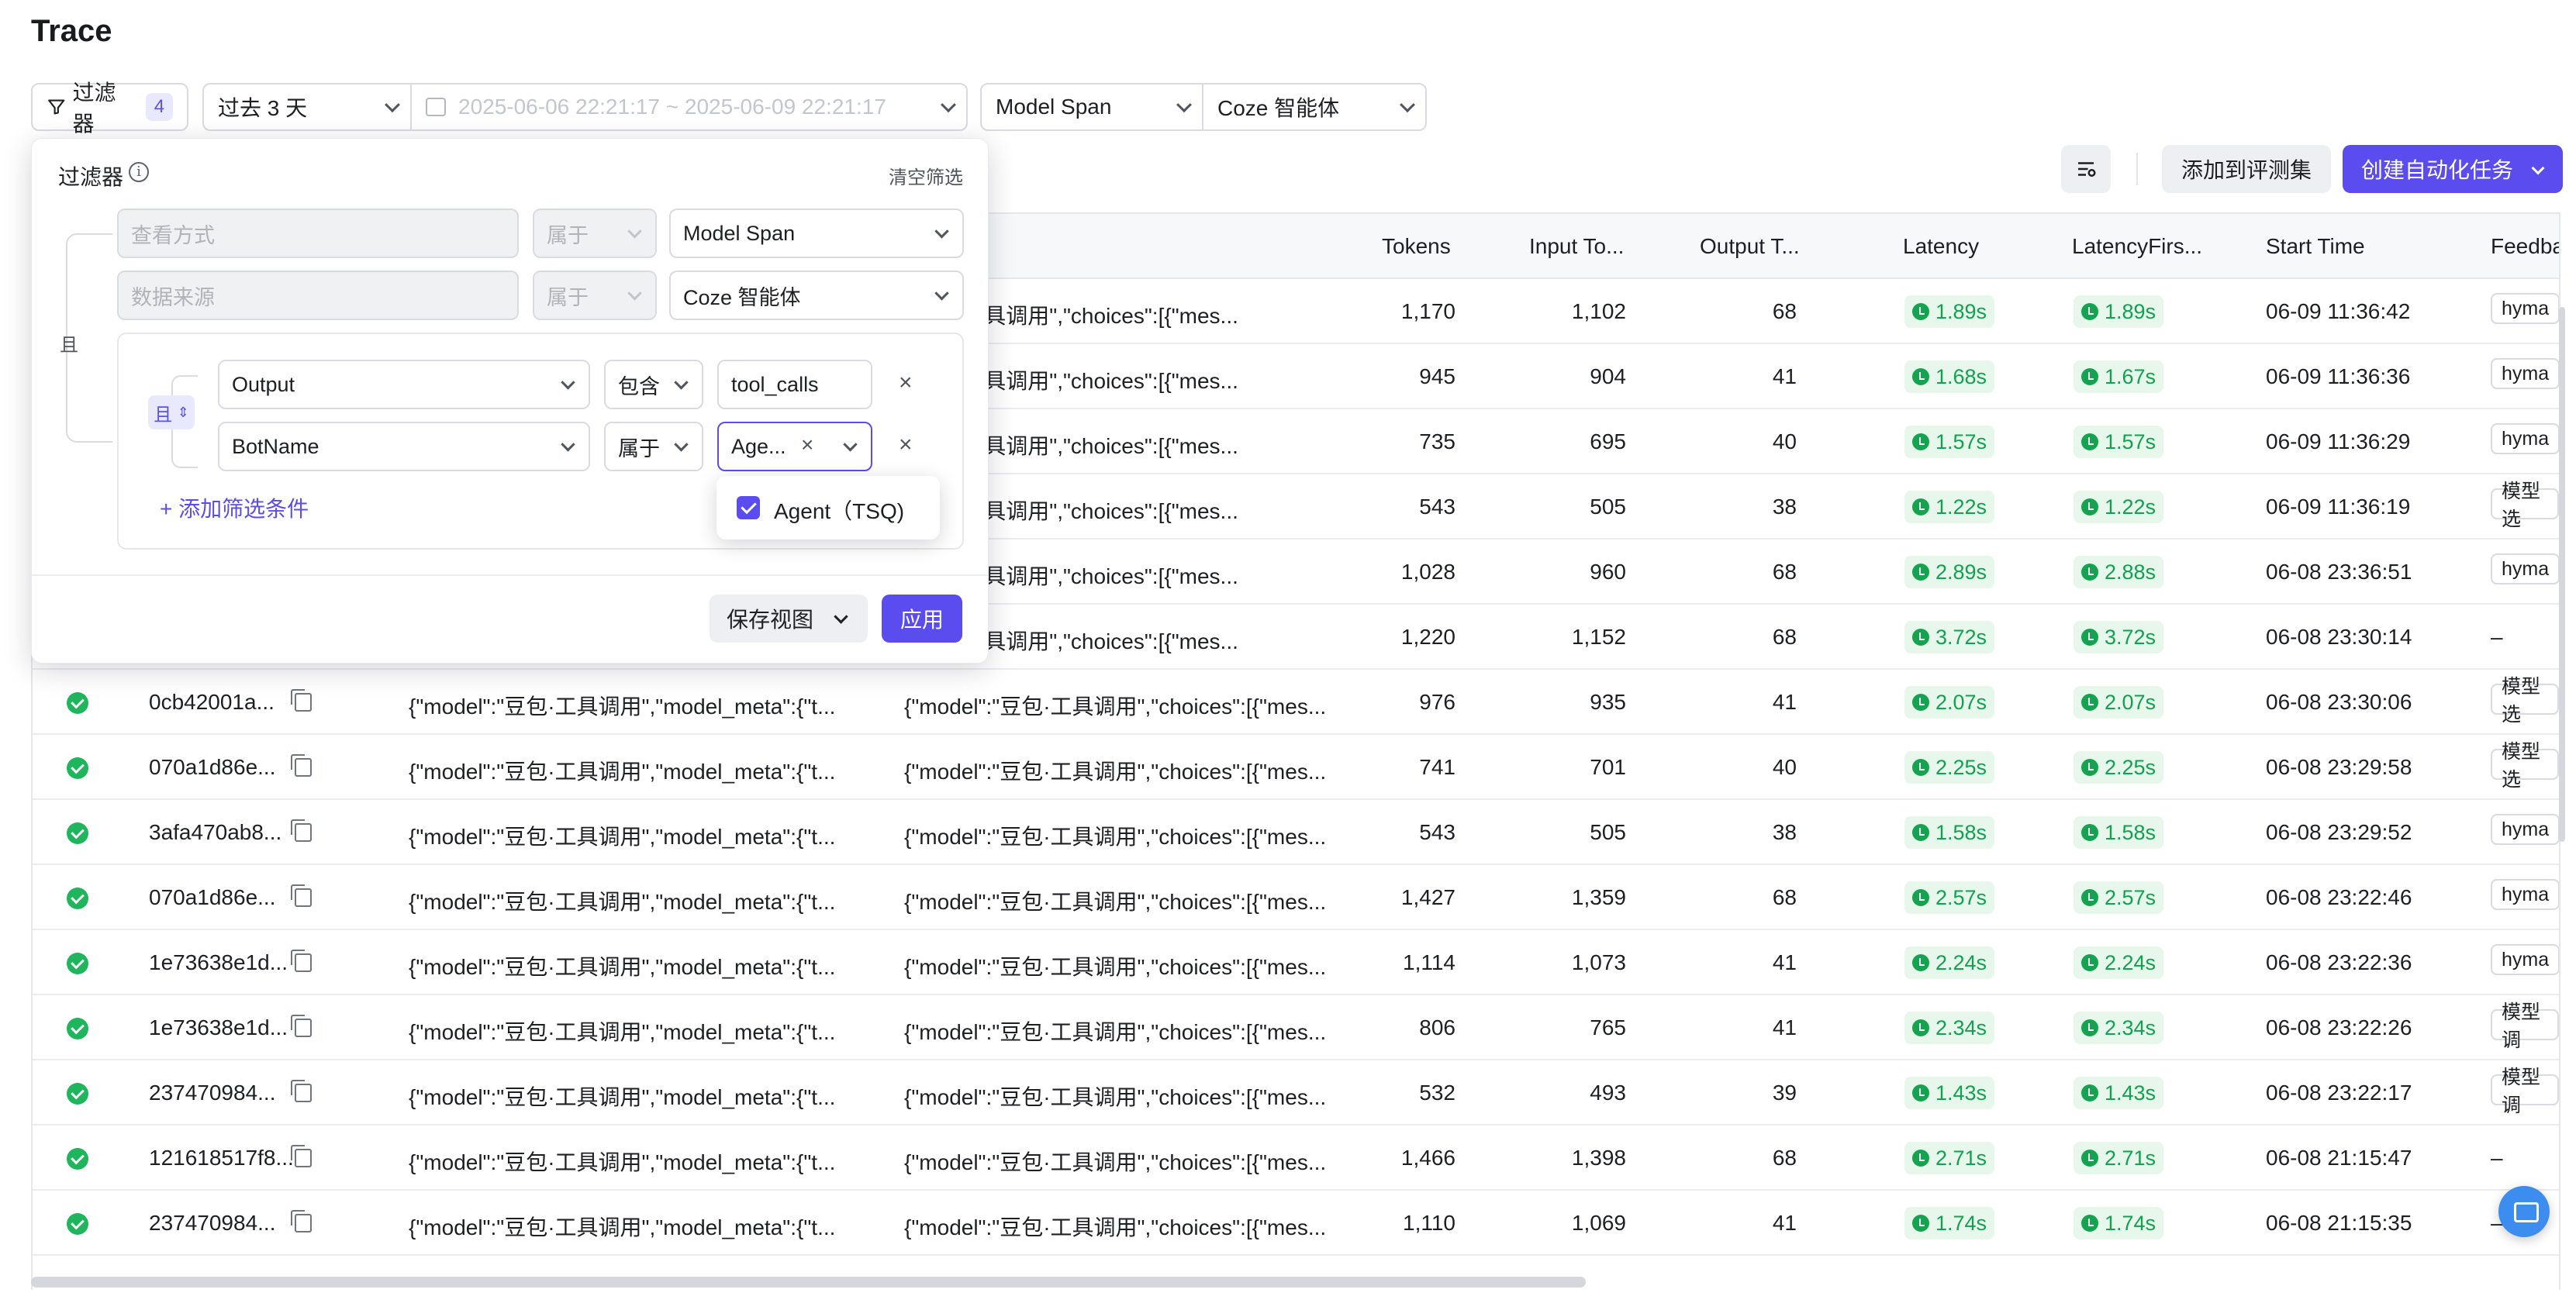 The width and height of the screenshot is (2576, 1310). I want to click on data-source-value-select: Coze 智能体, so click(816, 295).